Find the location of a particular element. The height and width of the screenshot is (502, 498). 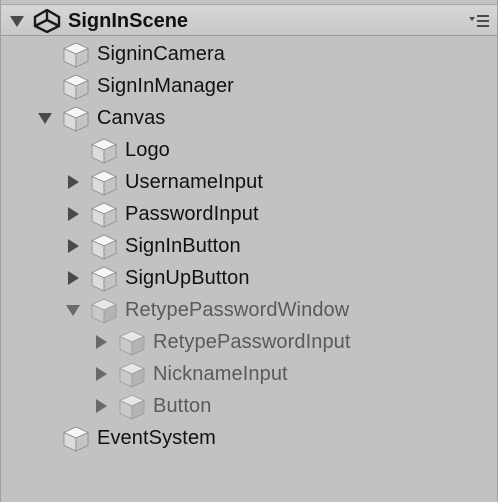

hierarchy-item-label: Logo is located at coordinates (147, 150).